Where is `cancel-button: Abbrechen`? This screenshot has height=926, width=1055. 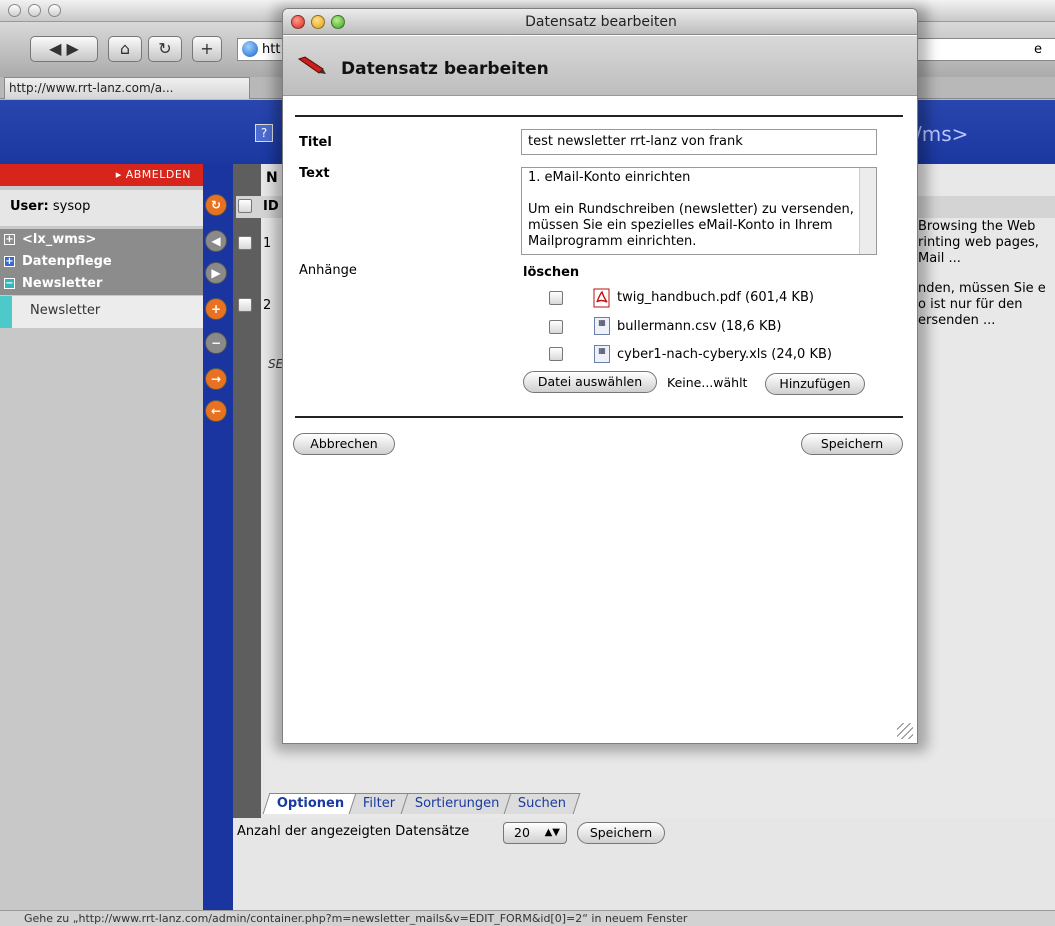 cancel-button: Abbrechen is located at coordinates (344, 444).